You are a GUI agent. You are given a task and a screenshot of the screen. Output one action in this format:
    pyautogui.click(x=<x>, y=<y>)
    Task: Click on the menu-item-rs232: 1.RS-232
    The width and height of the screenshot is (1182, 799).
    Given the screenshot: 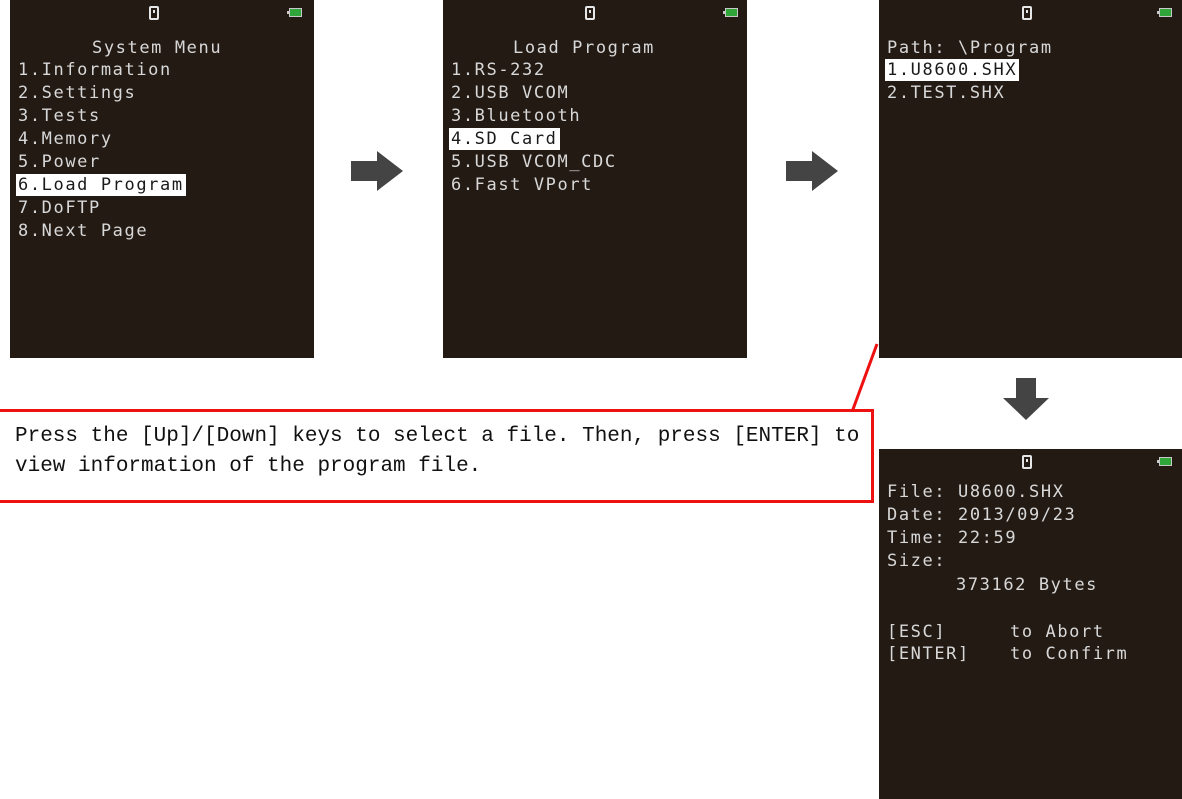 What is the action you would take?
    pyautogui.click(x=498, y=70)
    